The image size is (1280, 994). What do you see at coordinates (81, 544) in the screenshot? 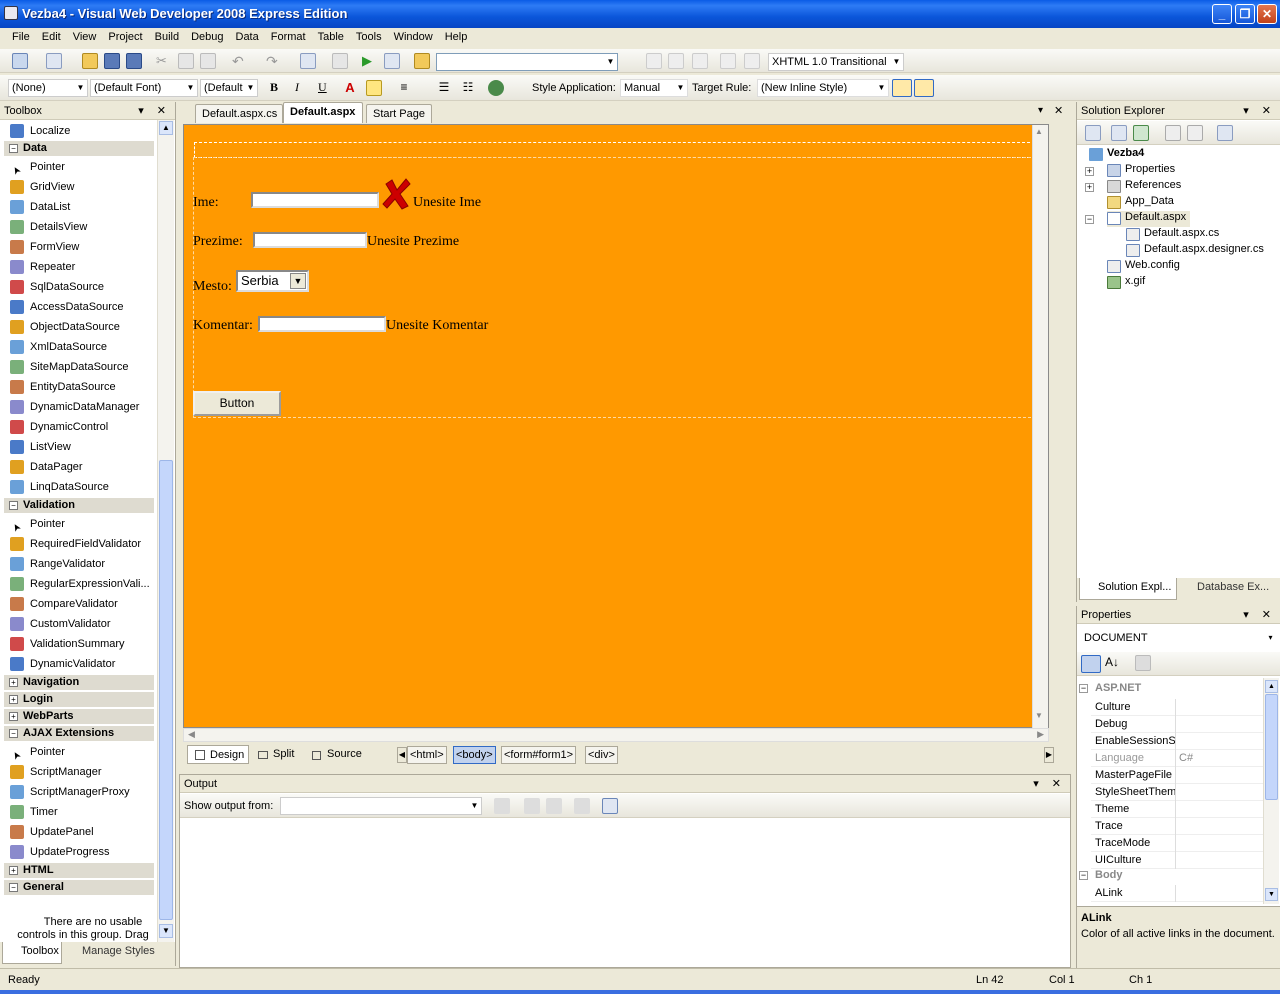
I see `toolbox-item-requiredfieldvalidator: RequiredFieldValidator` at bounding box center [81, 544].